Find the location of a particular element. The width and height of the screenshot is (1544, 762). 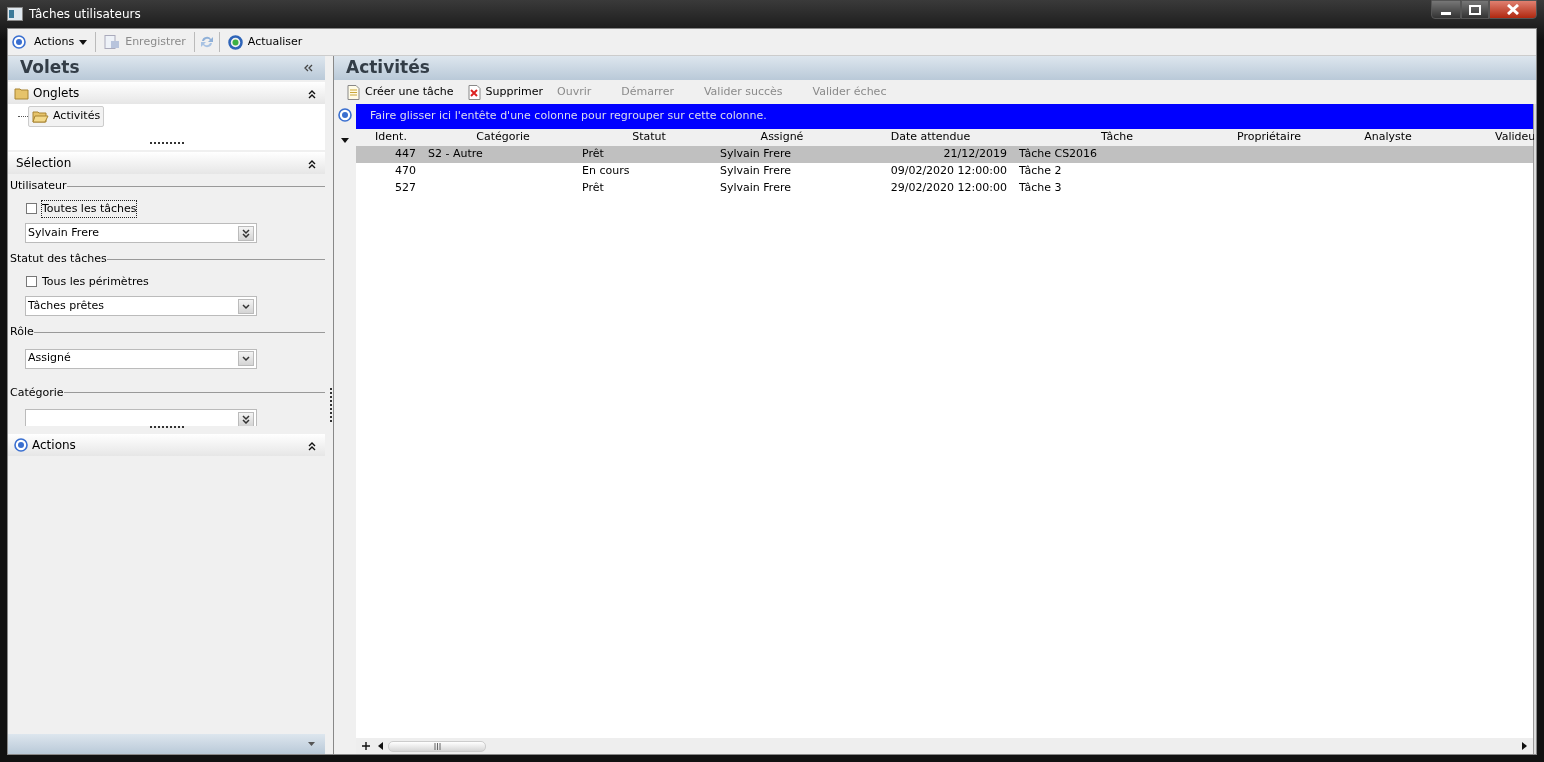

table-cell-text: 447 is located at coordinates (405, 154).